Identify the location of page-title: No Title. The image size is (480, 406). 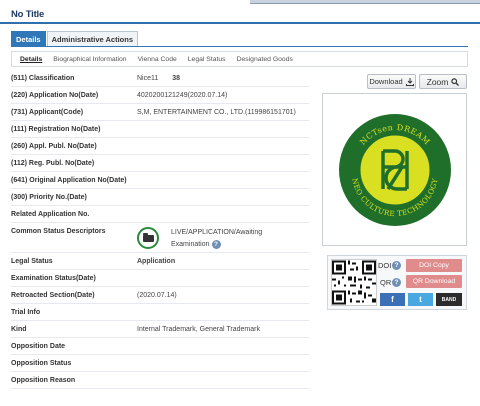
(28, 14).